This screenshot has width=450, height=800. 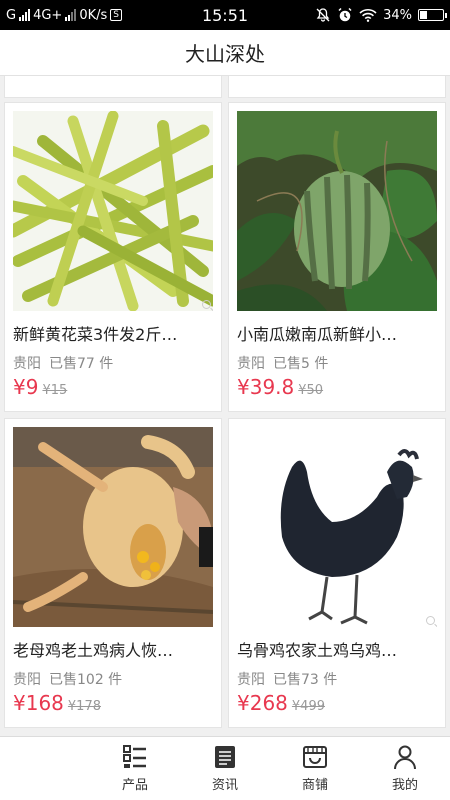 What do you see at coordinates (405, 757) in the screenshot?
I see `user-icon` at bounding box center [405, 757].